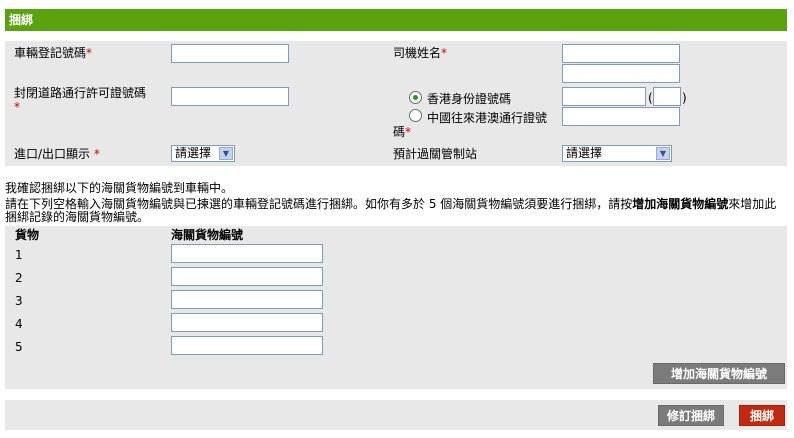 The image size is (794, 438). I want to click on goods-row-label: 1, so click(19, 255).